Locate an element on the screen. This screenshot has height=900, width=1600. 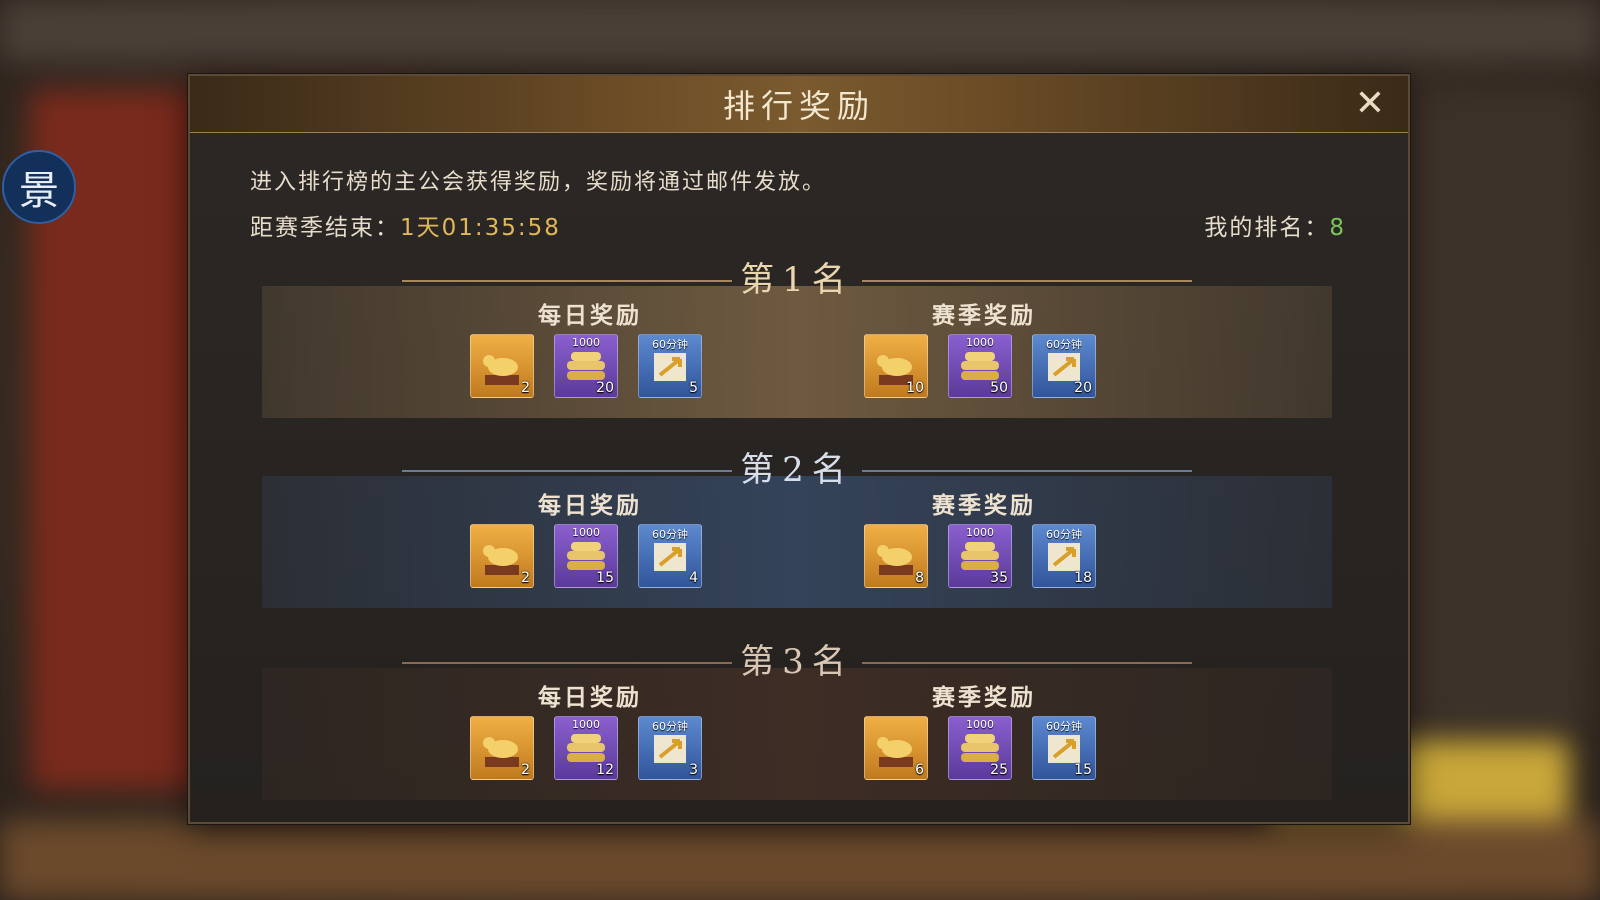
reward-item-count: 3 is located at coordinates (693, 770).